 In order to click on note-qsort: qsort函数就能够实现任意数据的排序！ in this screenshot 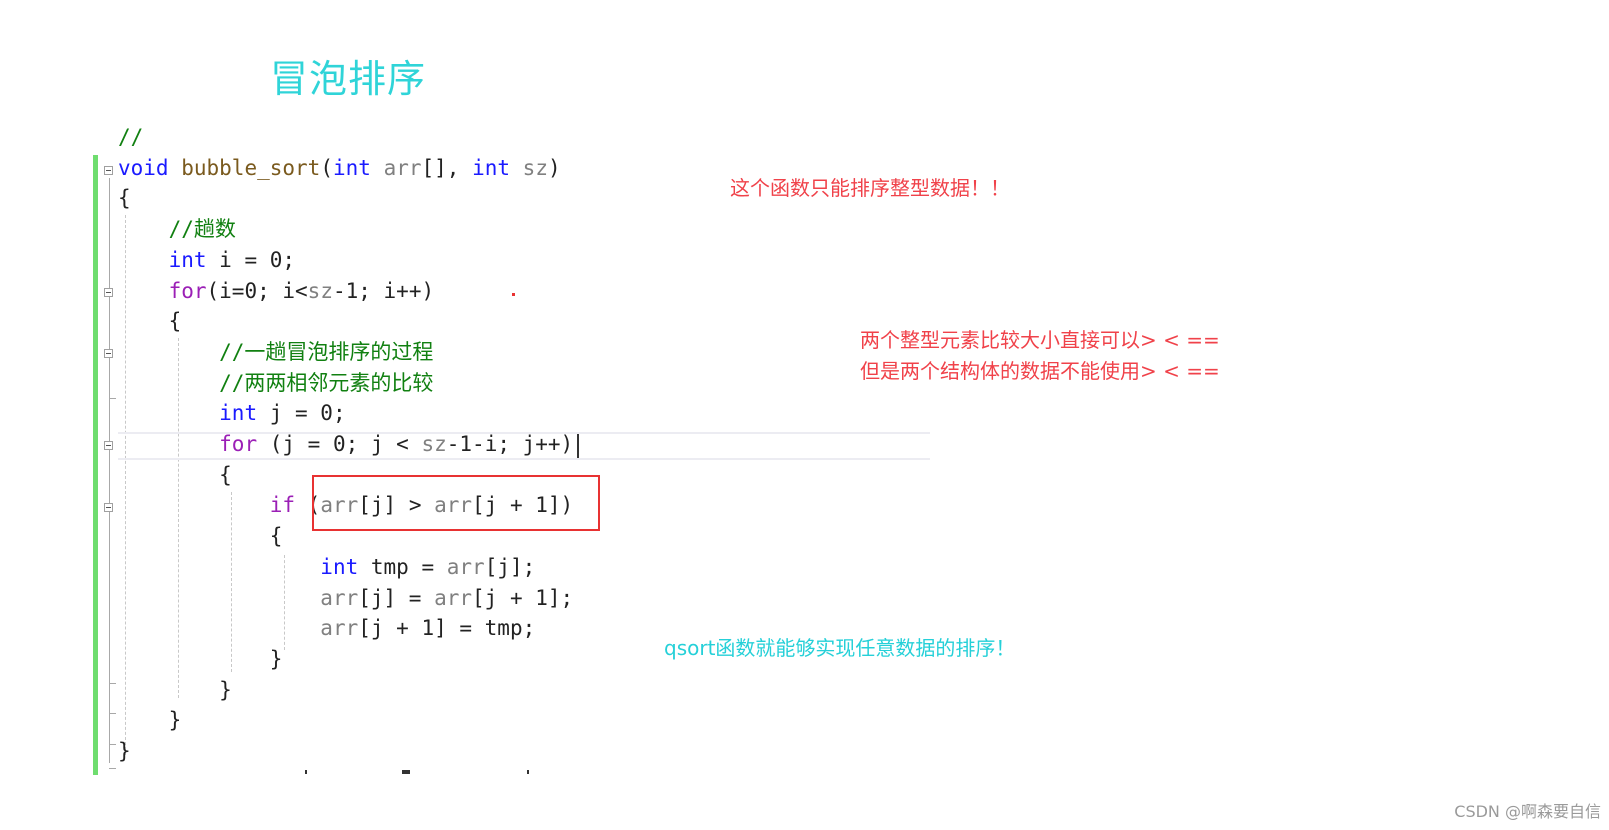, I will do `click(840, 648)`.